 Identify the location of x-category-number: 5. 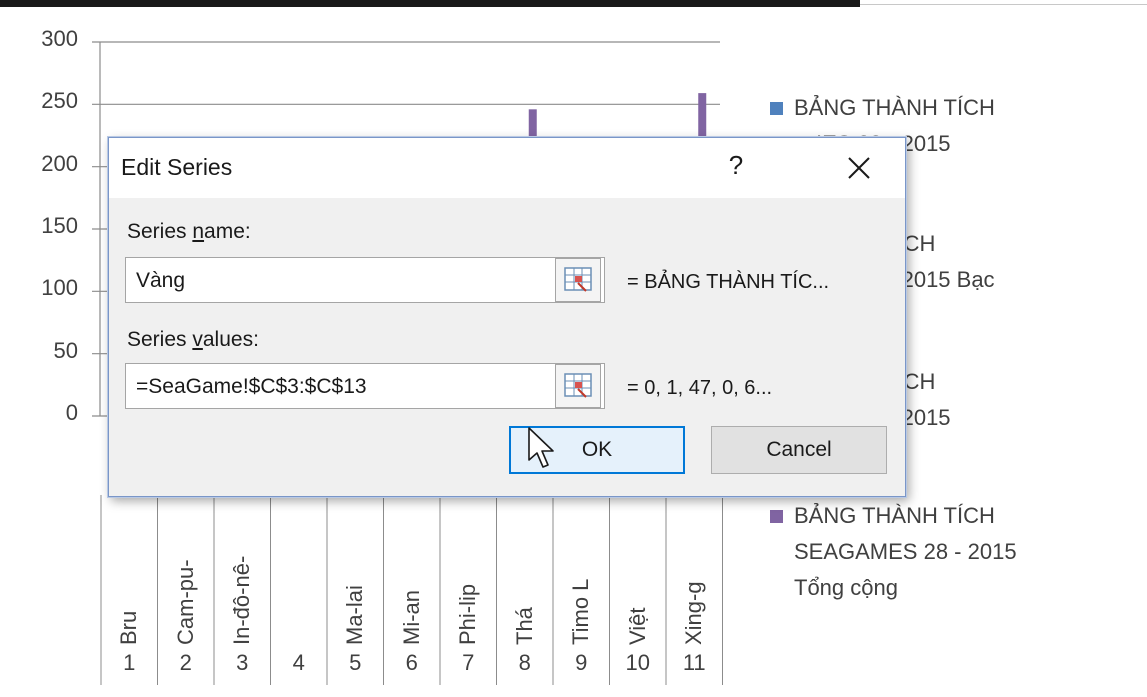
(355, 662).